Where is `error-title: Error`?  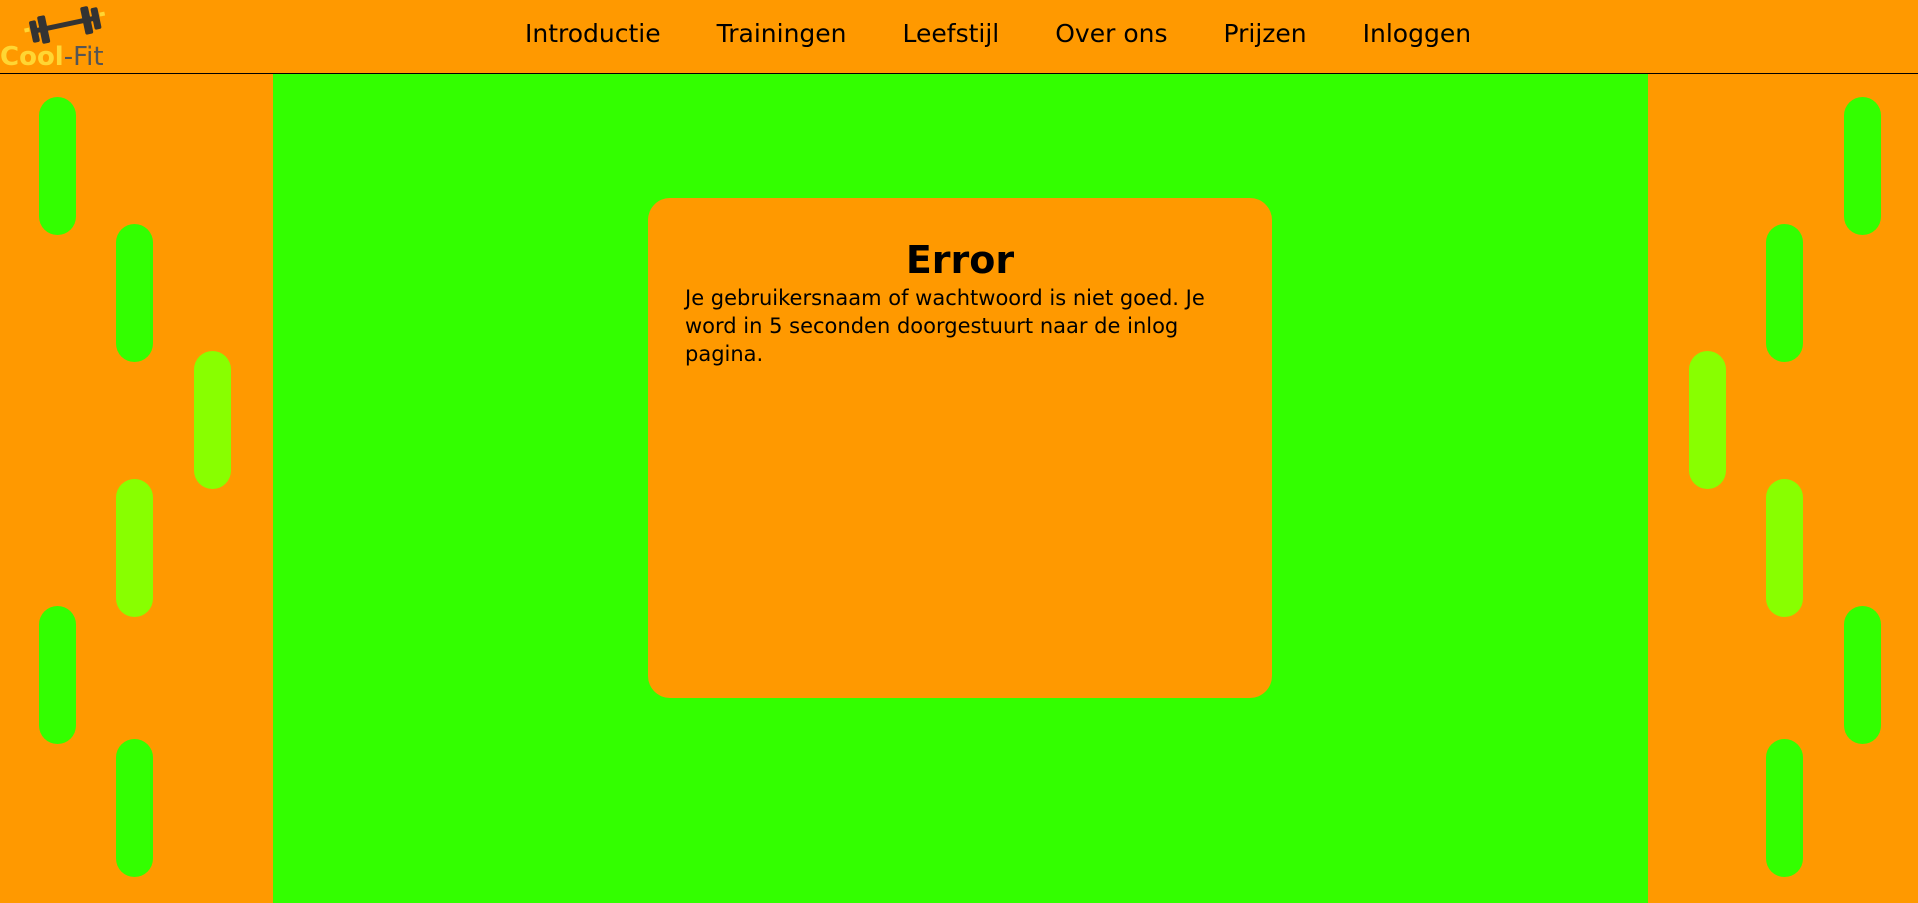
error-title: Error is located at coordinates (960, 260).